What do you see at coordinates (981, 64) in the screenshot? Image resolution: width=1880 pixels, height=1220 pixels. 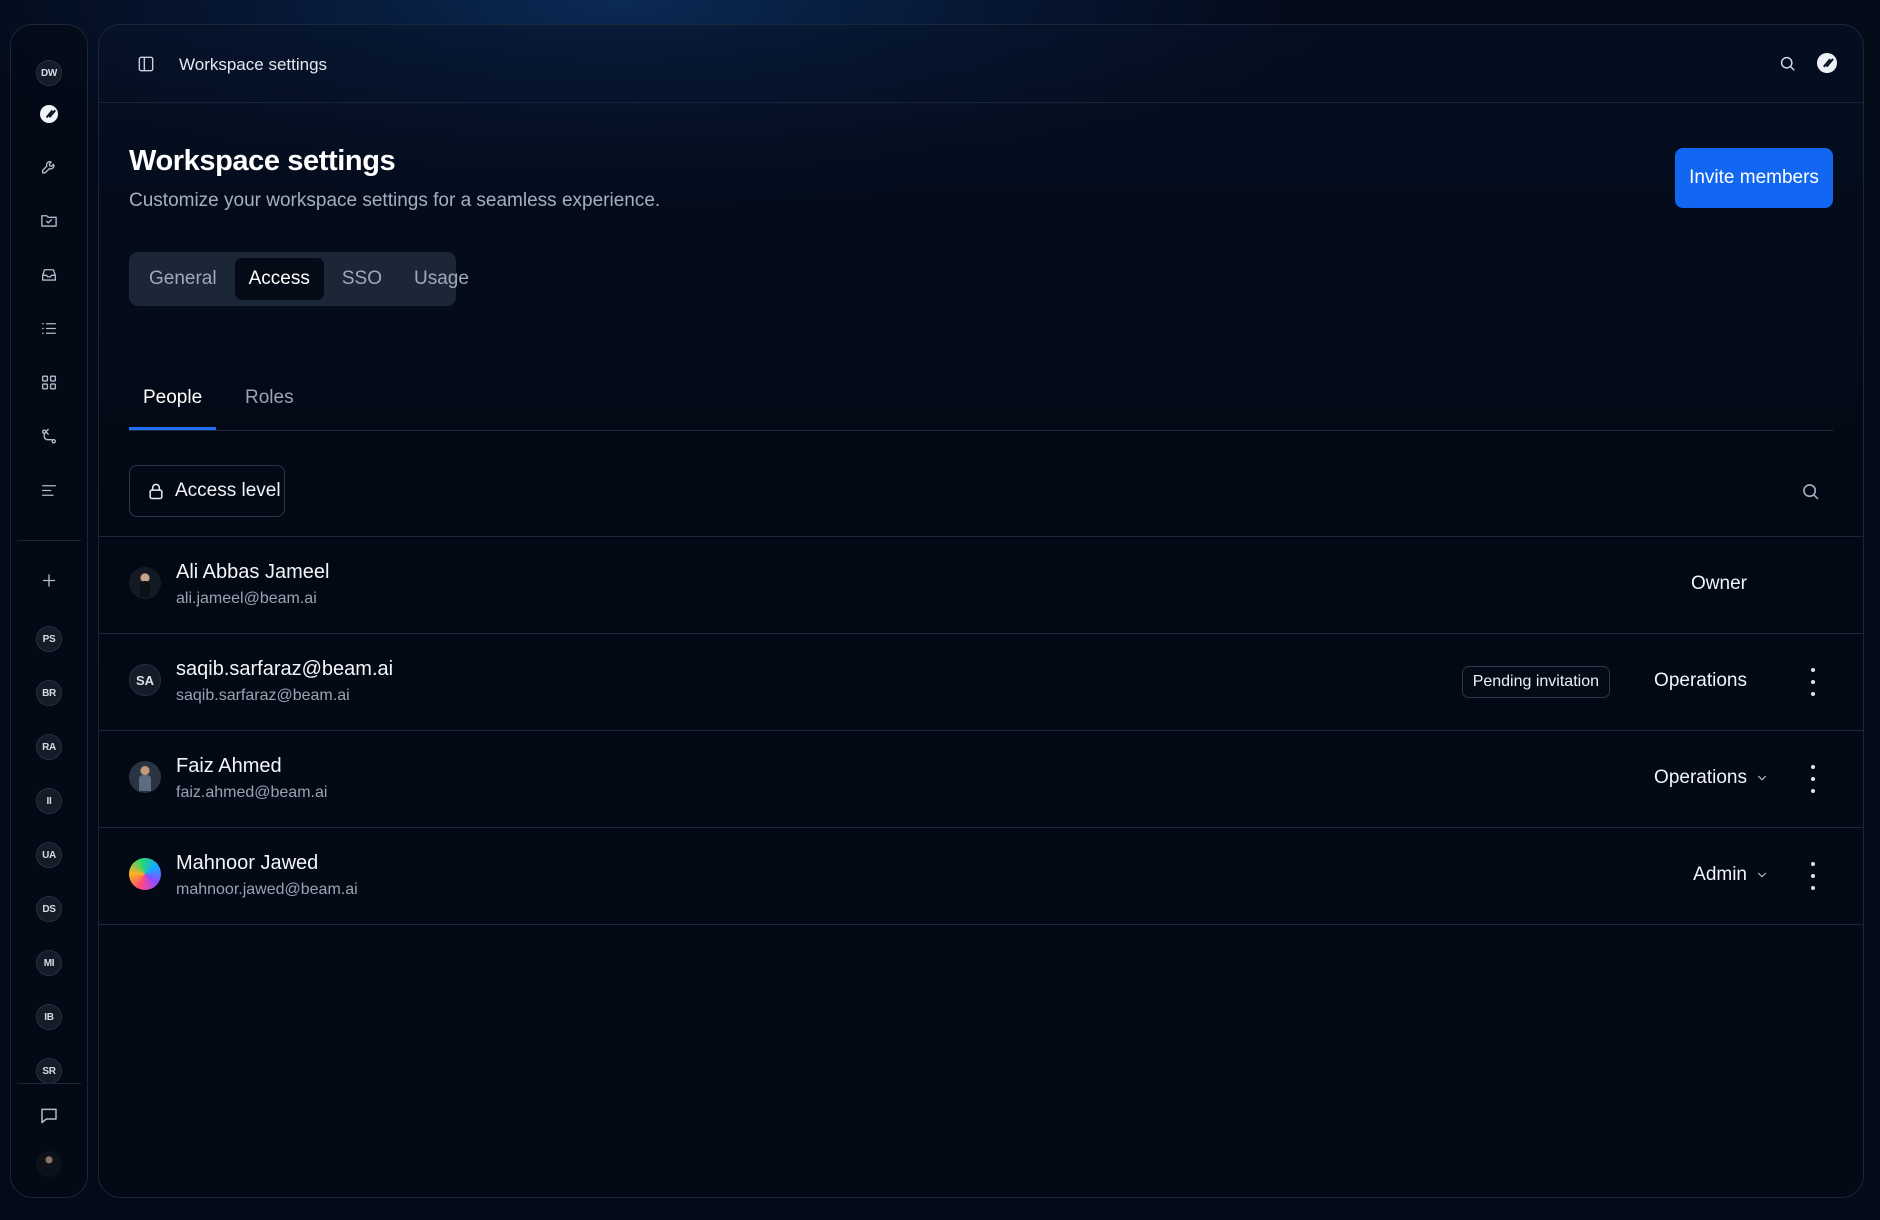 I see `top-bar: Workspace settings` at bounding box center [981, 64].